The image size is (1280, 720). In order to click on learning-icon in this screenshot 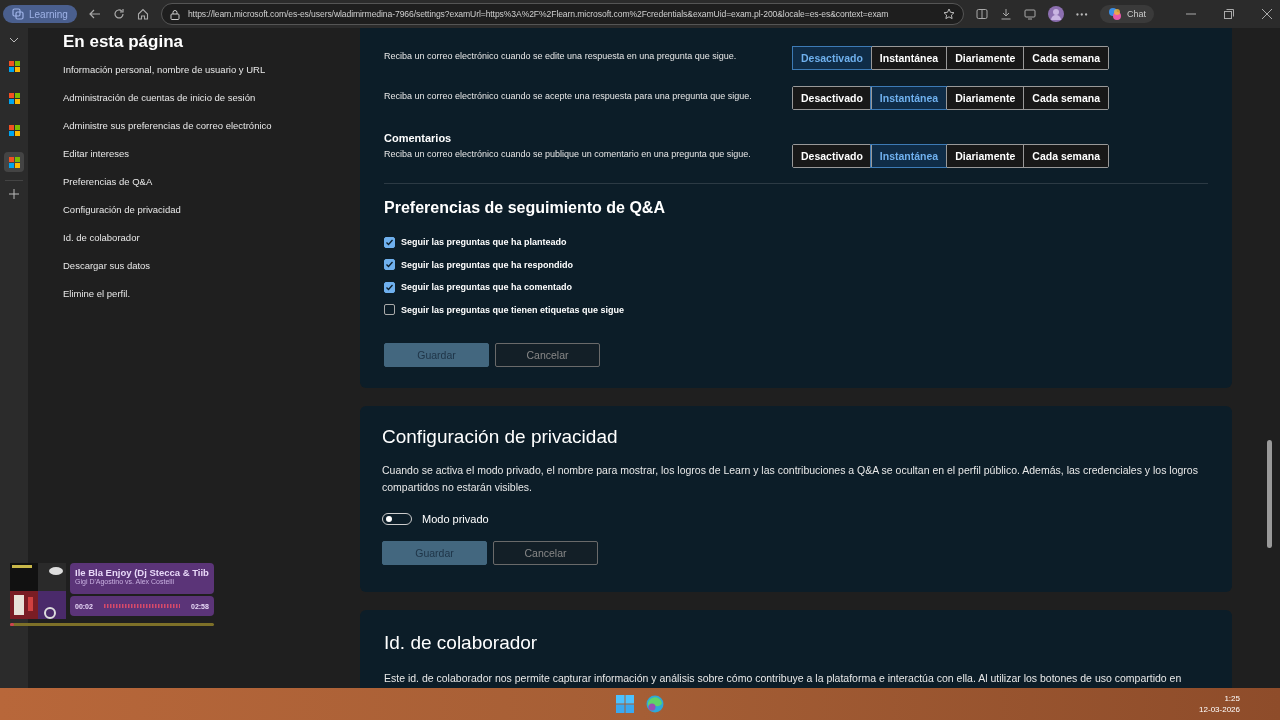, I will do `click(18, 14)`.